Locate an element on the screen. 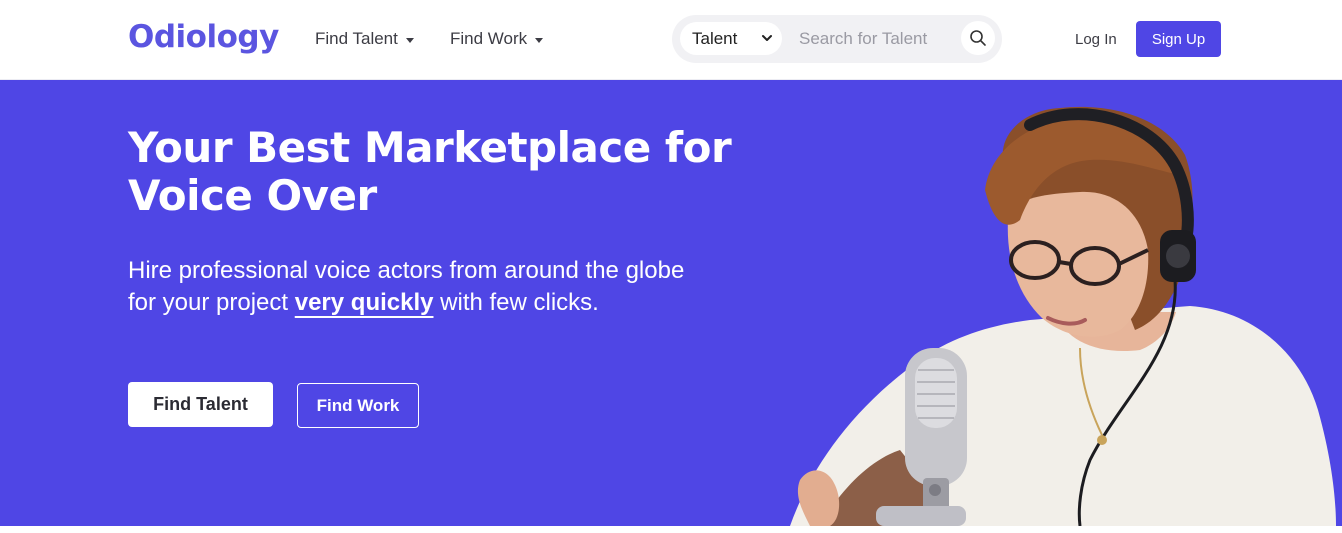 Image resolution: width=1342 pixels, height=533 pixels. search-type-select: Talent is located at coordinates (731, 38).